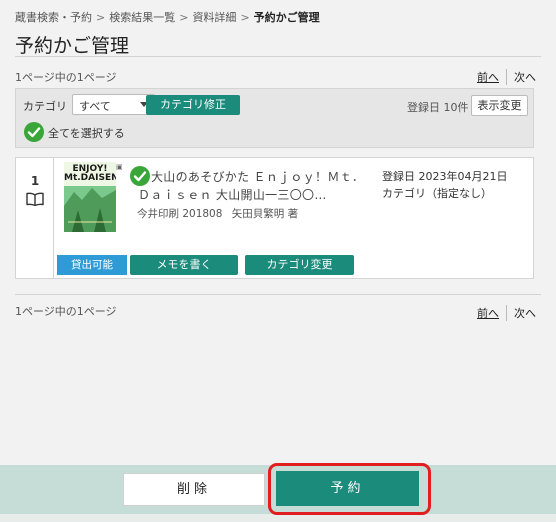  I want to click on pager-info-bottom: 1ページ中の1ページ, so click(66, 311).